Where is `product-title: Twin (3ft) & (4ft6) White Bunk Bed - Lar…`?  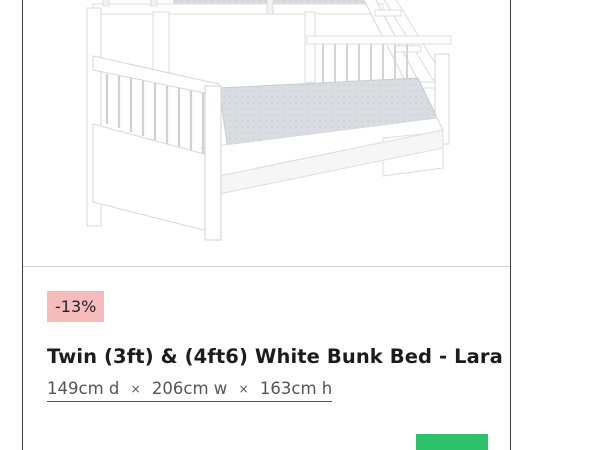
product-title: Twin (3ft) & (4ft6) White Bunk Bed - Lar… is located at coordinates (275, 356).